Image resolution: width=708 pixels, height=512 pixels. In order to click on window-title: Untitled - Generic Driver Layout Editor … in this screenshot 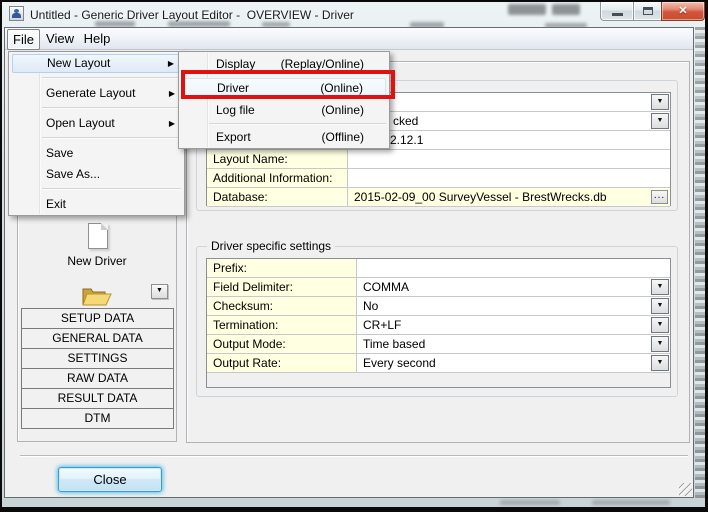, I will do `click(192, 15)`.